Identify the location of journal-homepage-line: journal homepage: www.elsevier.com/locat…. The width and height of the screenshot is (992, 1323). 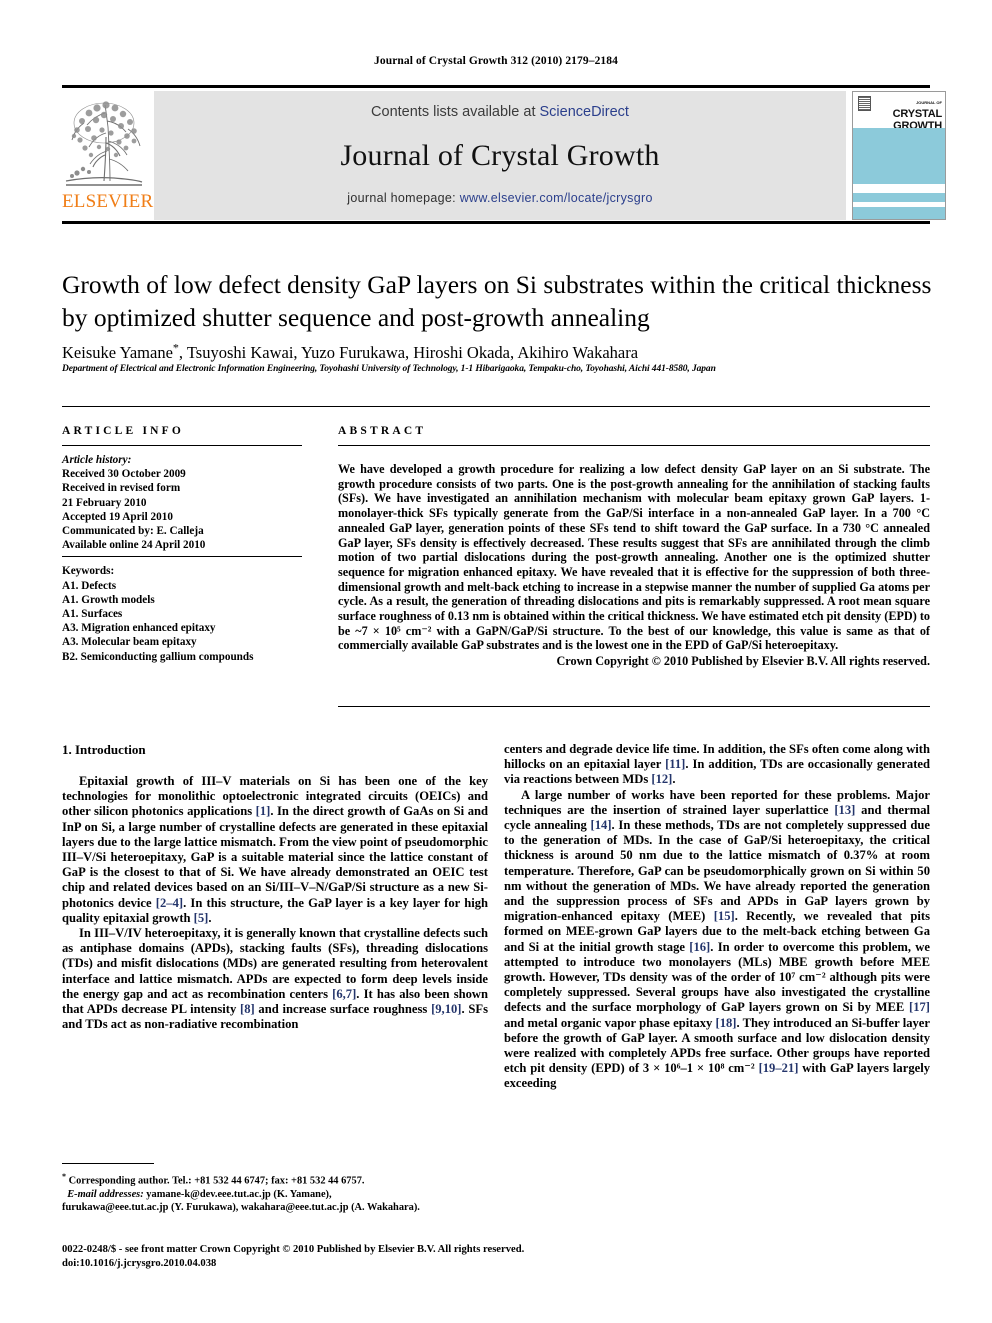
(500, 198).